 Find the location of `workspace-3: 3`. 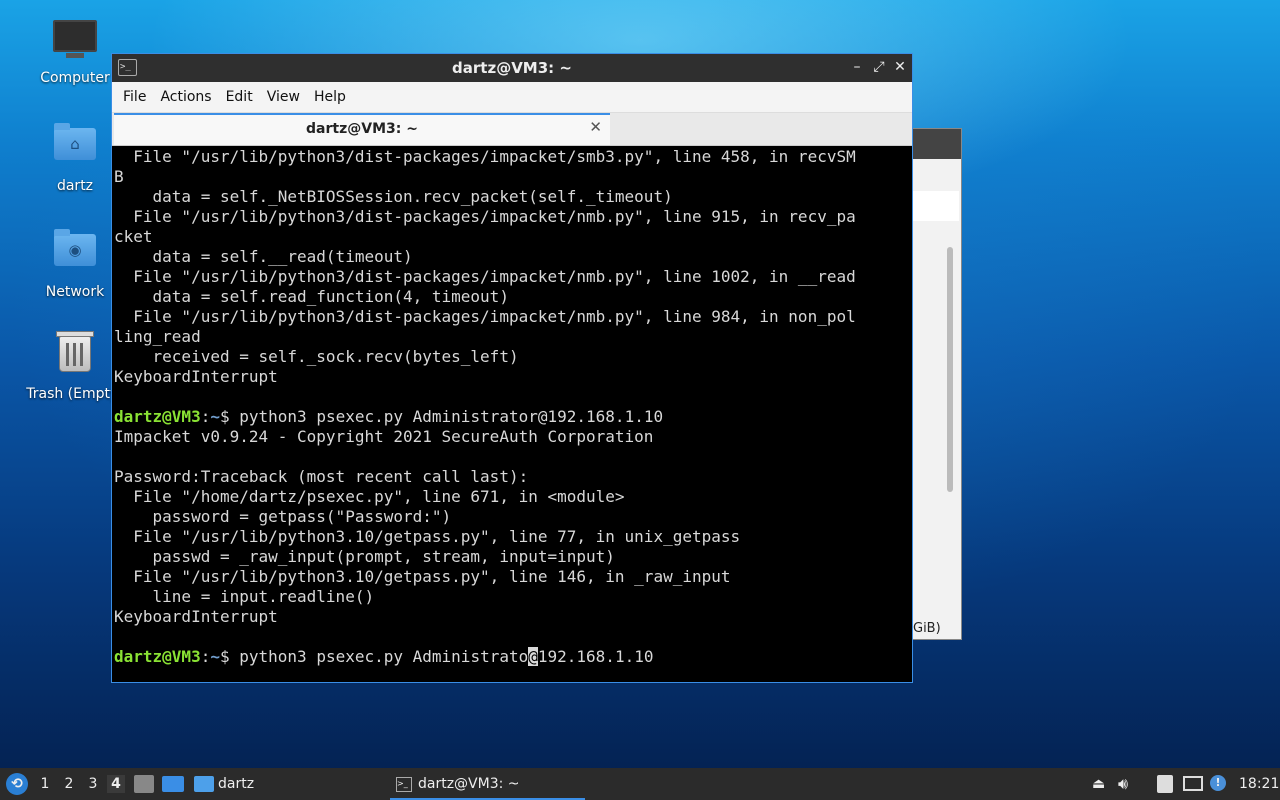

workspace-3: 3 is located at coordinates (93, 784).